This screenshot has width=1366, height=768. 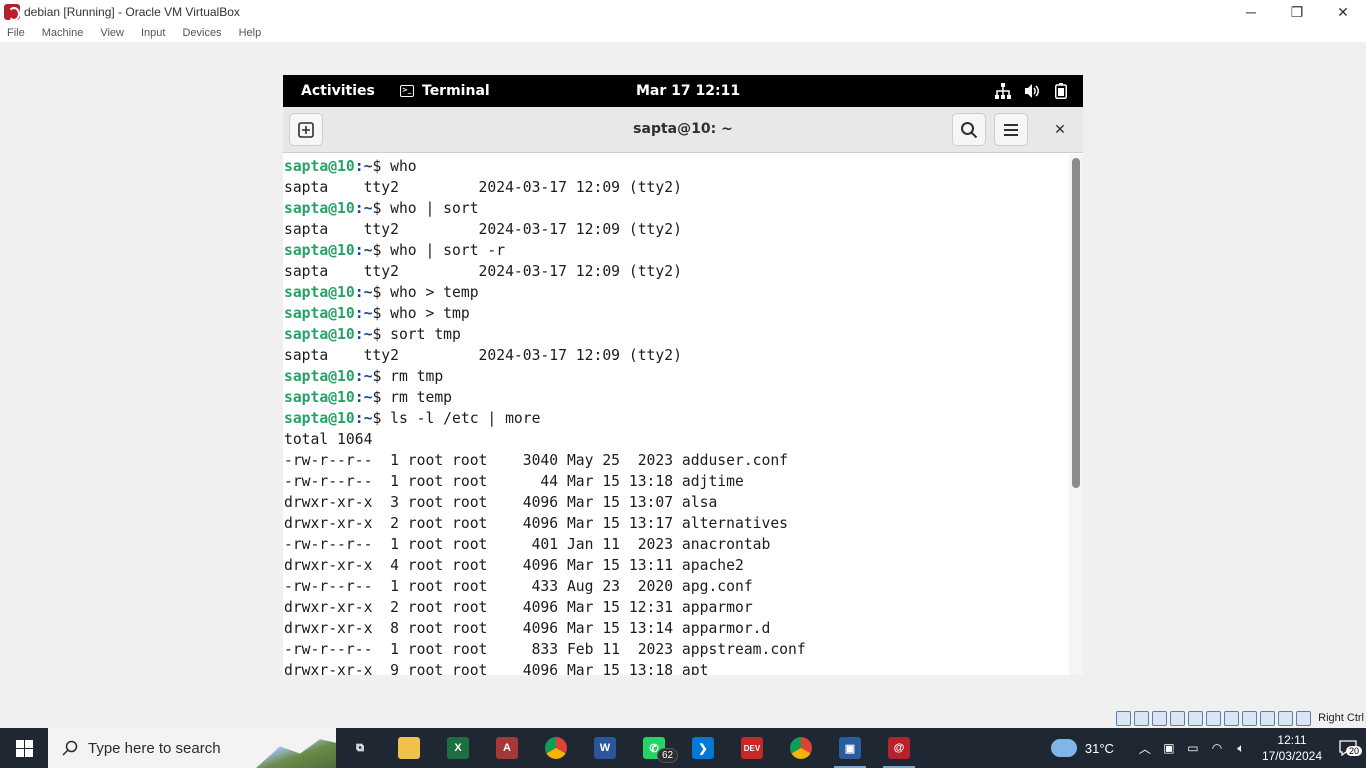 What do you see at coordinates (1060, 130) in the screenshot?
I see `terminal-close-button: ✕` at bounding box center [1060, 130].